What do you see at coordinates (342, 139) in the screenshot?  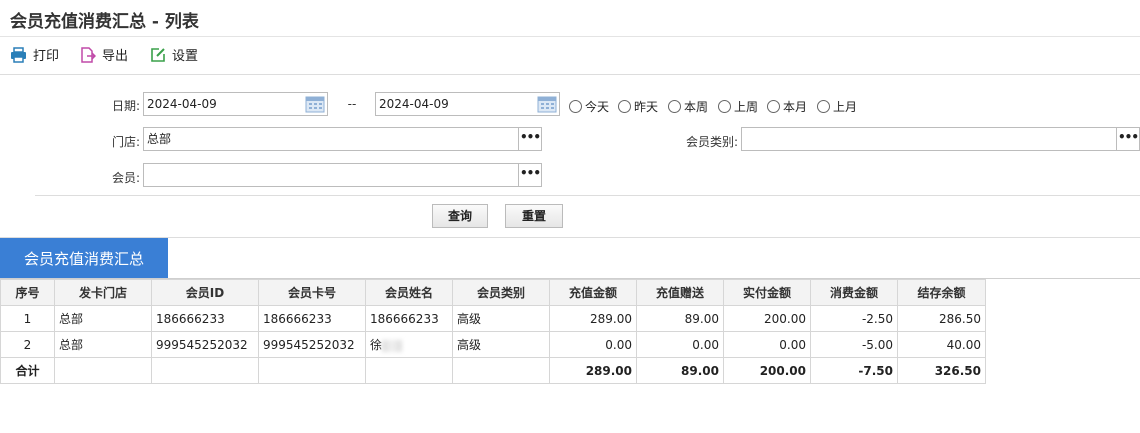 I see `store-input: 总部 •••` at bounding box center [342, 139].